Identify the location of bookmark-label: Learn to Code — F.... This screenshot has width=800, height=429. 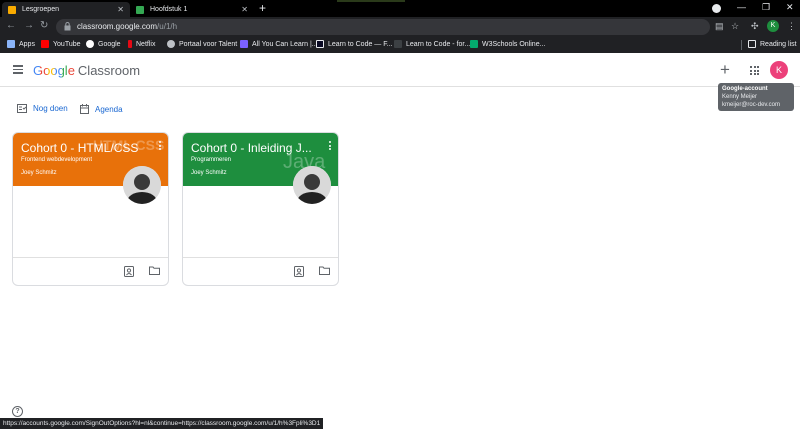
(360, 44).